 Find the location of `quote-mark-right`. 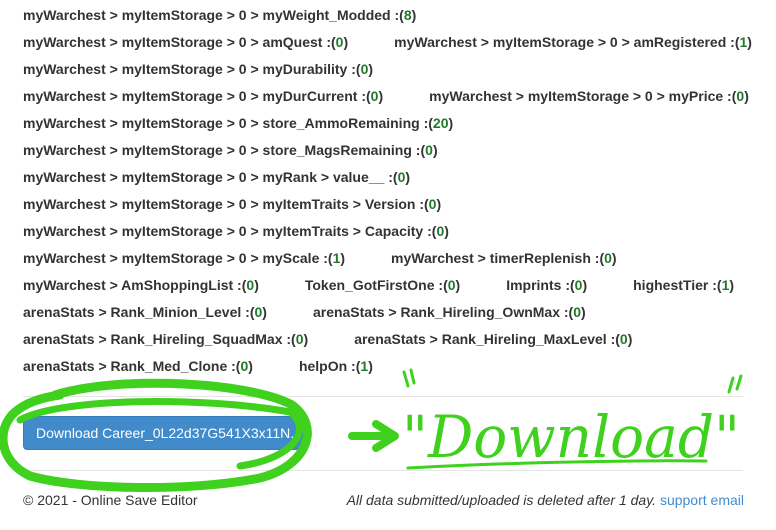

quote-mark-right is located at coordinates (735, 384).